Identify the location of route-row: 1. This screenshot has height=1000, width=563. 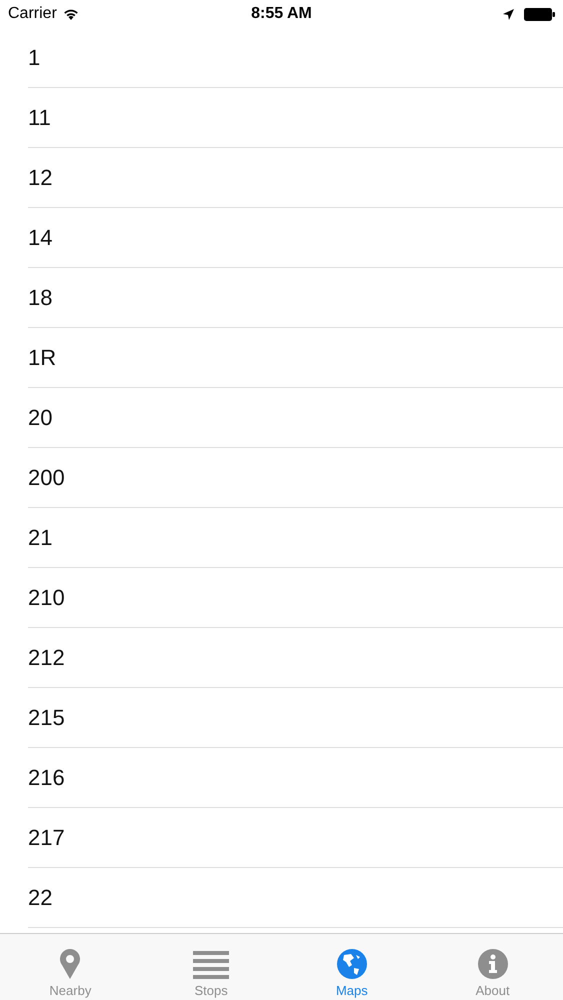
(295, 58).